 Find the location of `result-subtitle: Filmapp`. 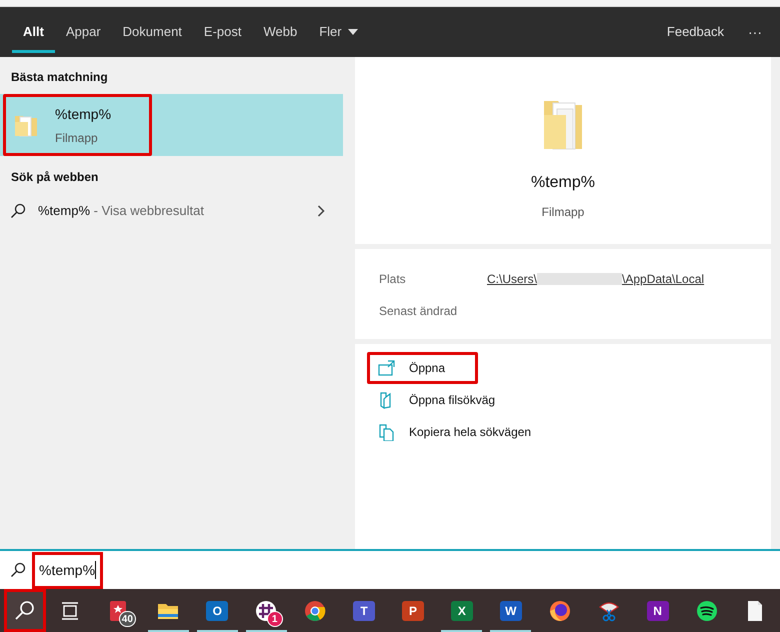

result-subtitle: Filmapp is located at coordinates (77, 138).